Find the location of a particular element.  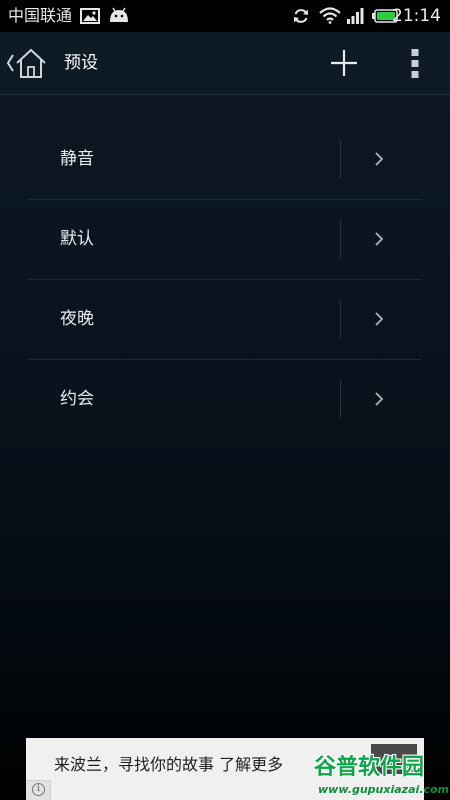

watermark-brand: 谷普软件园 is located at coordinates (369, 767).